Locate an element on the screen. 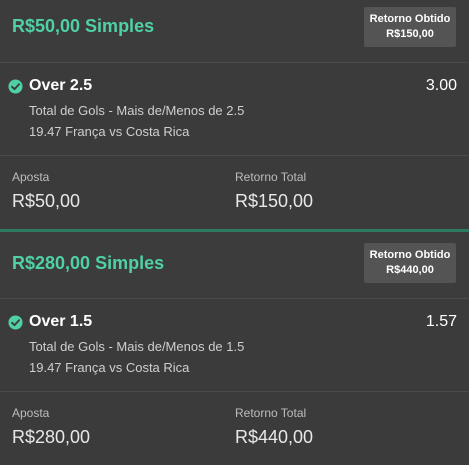 This screenshot has width=469, height=465. selection-odds: 1.57 is located at coordinates (441, 321).